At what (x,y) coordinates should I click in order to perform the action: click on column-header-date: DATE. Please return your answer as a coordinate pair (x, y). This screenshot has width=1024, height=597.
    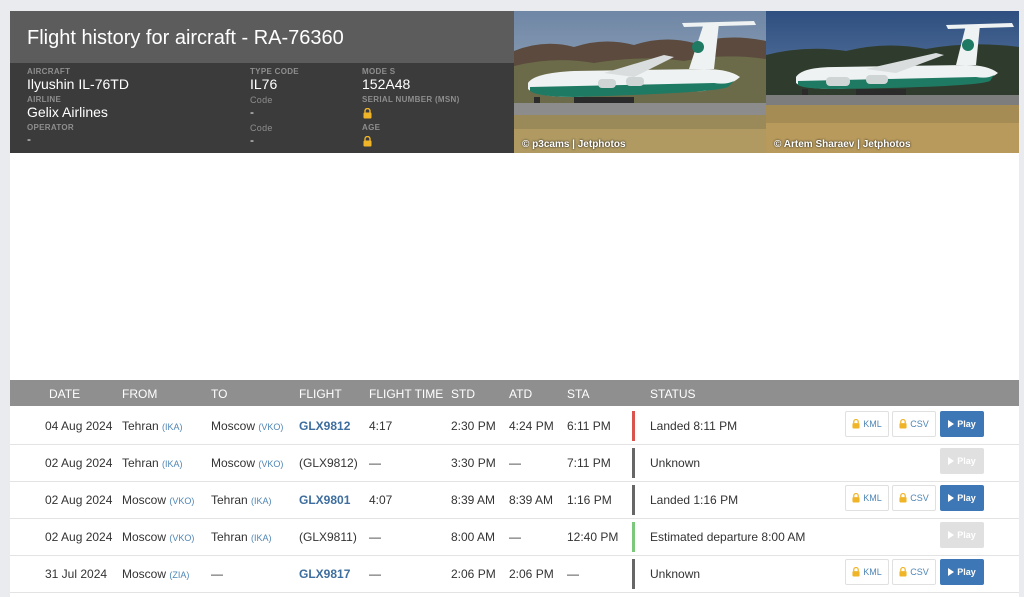
    Looking at the image, I should click on (65, 394).